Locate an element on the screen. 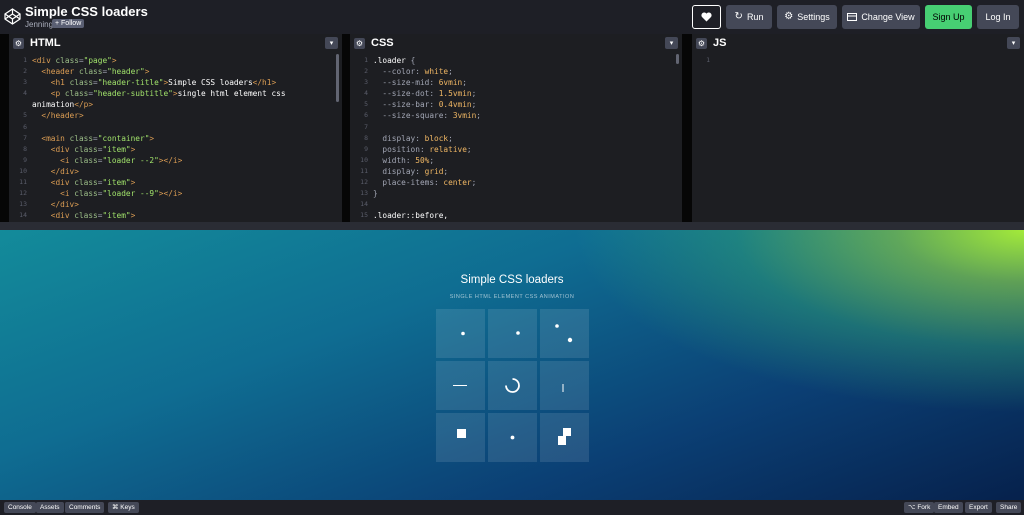 This screenshot has height=515, width=1024. export-button: Export is located at coordinates (978, 507).